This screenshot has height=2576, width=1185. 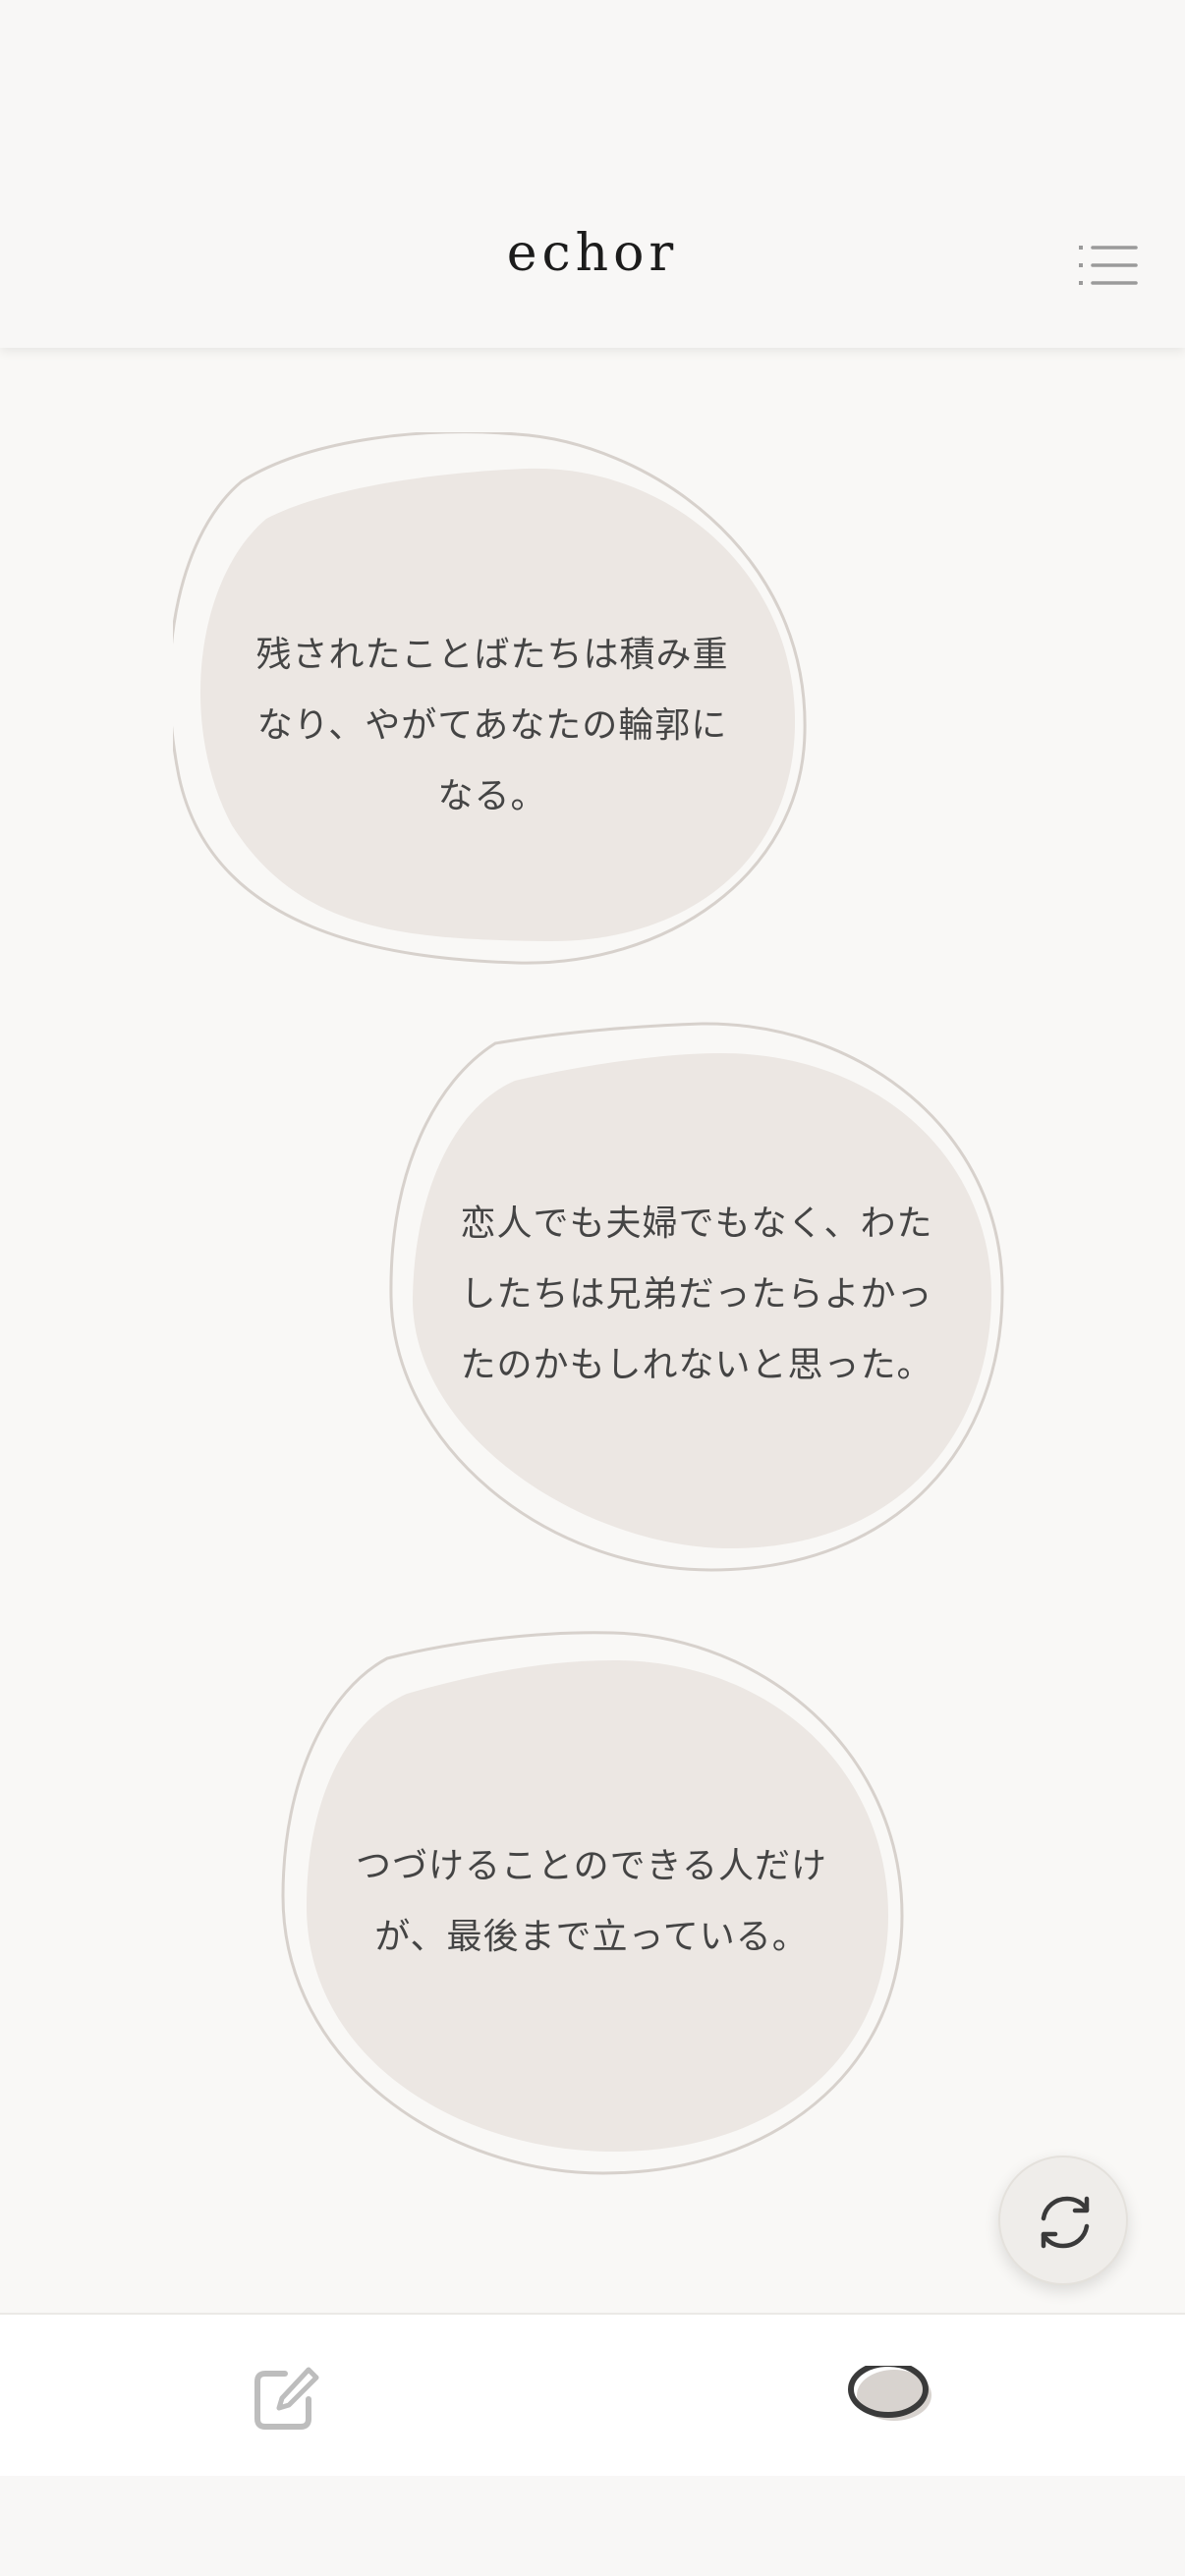 What do you see at coordinates (492, 655) in the screenshot?
I see `card-text-line: 残されたことばたちは積み重` at bounding box center [492, 655].